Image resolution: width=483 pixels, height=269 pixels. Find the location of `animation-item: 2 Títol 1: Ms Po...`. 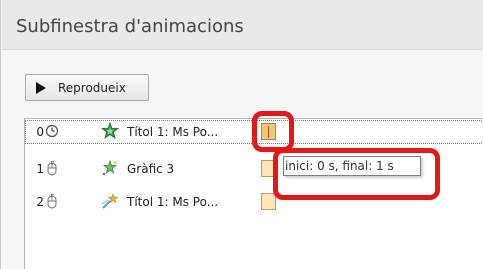

animation-item: 2 Títol 1: Ms Po... is located at coordinates (254, 202).